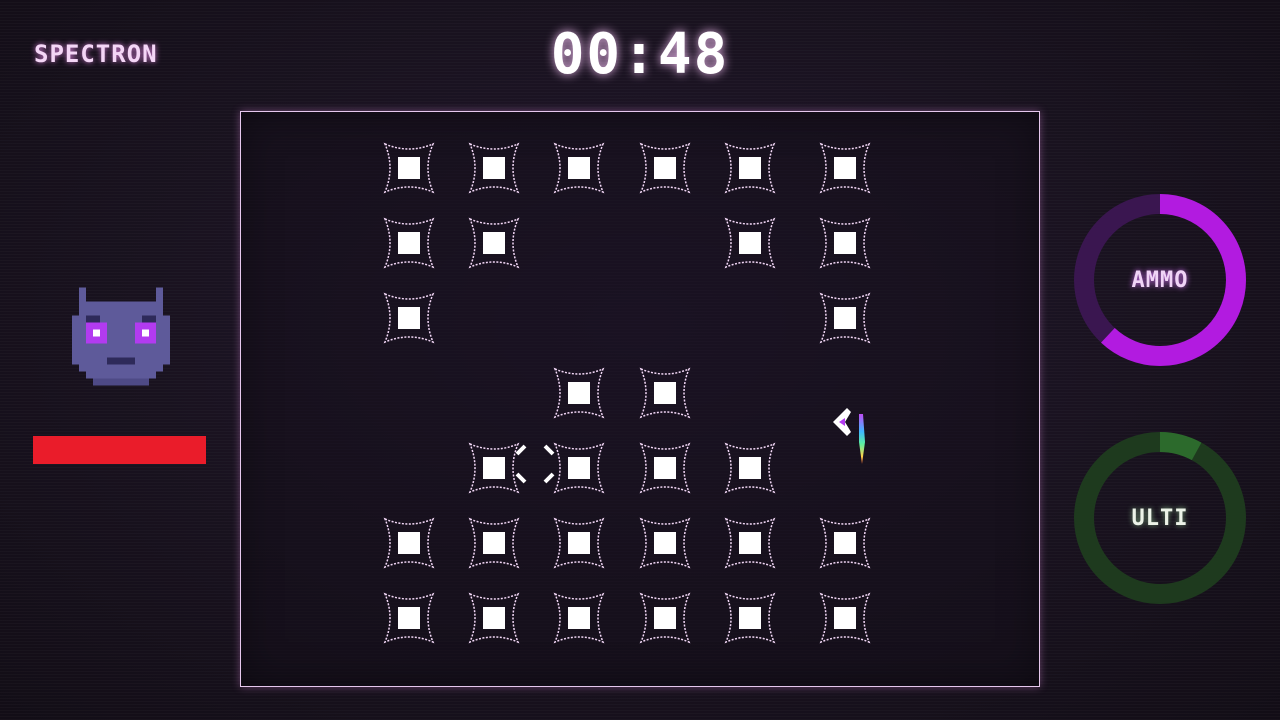 This screenshot has height=720, width=1280. I want to click on ulti-label: ULTI, so click(1160, 518).